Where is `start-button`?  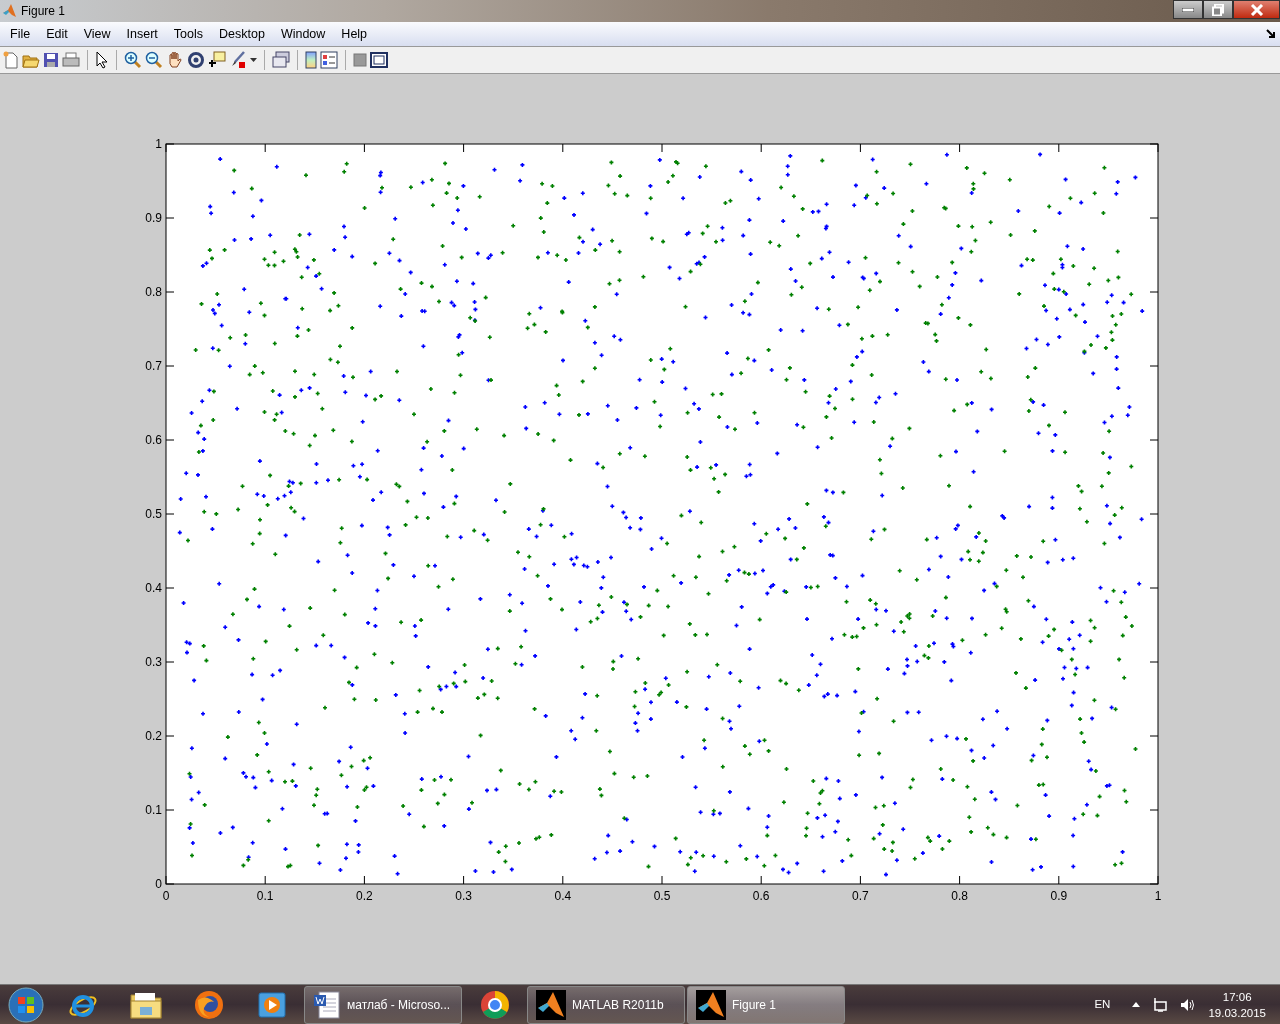 start-button is located at coordinates (26, 1004).